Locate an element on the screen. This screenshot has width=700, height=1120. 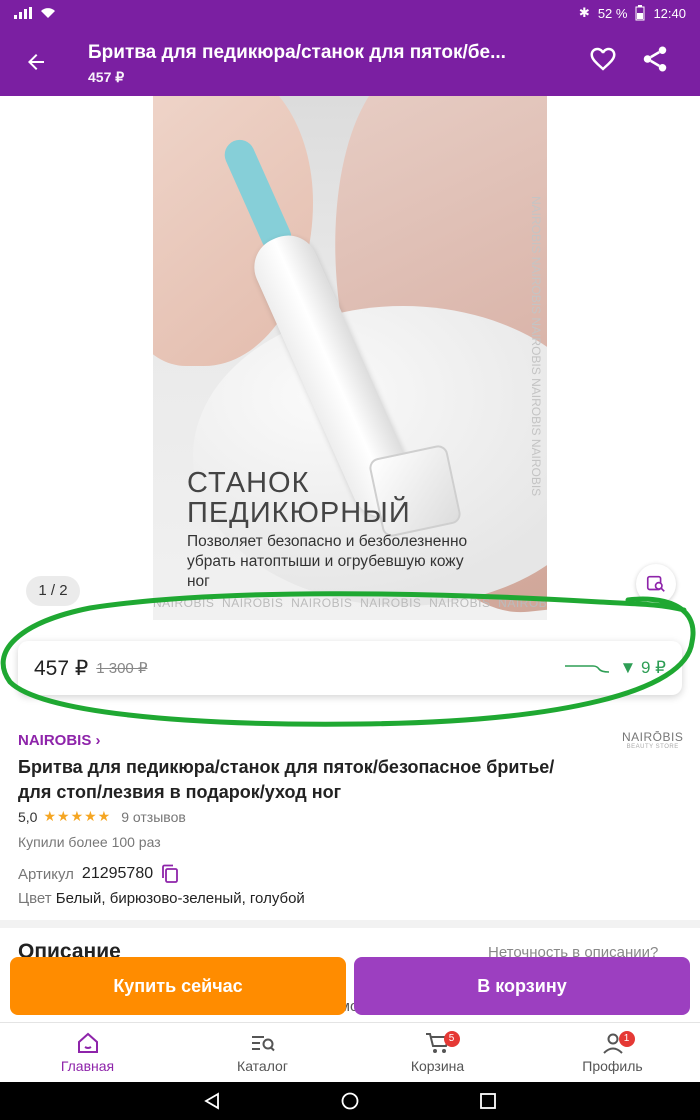
buy-now-button: Купить сейчас is located at coordinates (178, 986).